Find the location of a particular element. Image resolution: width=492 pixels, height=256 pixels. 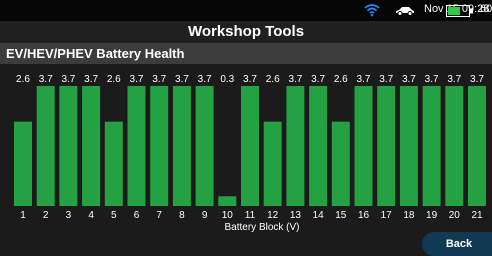

status-bar: Nov 15 09:28 AM 60% is located at coordinates (246, 10).